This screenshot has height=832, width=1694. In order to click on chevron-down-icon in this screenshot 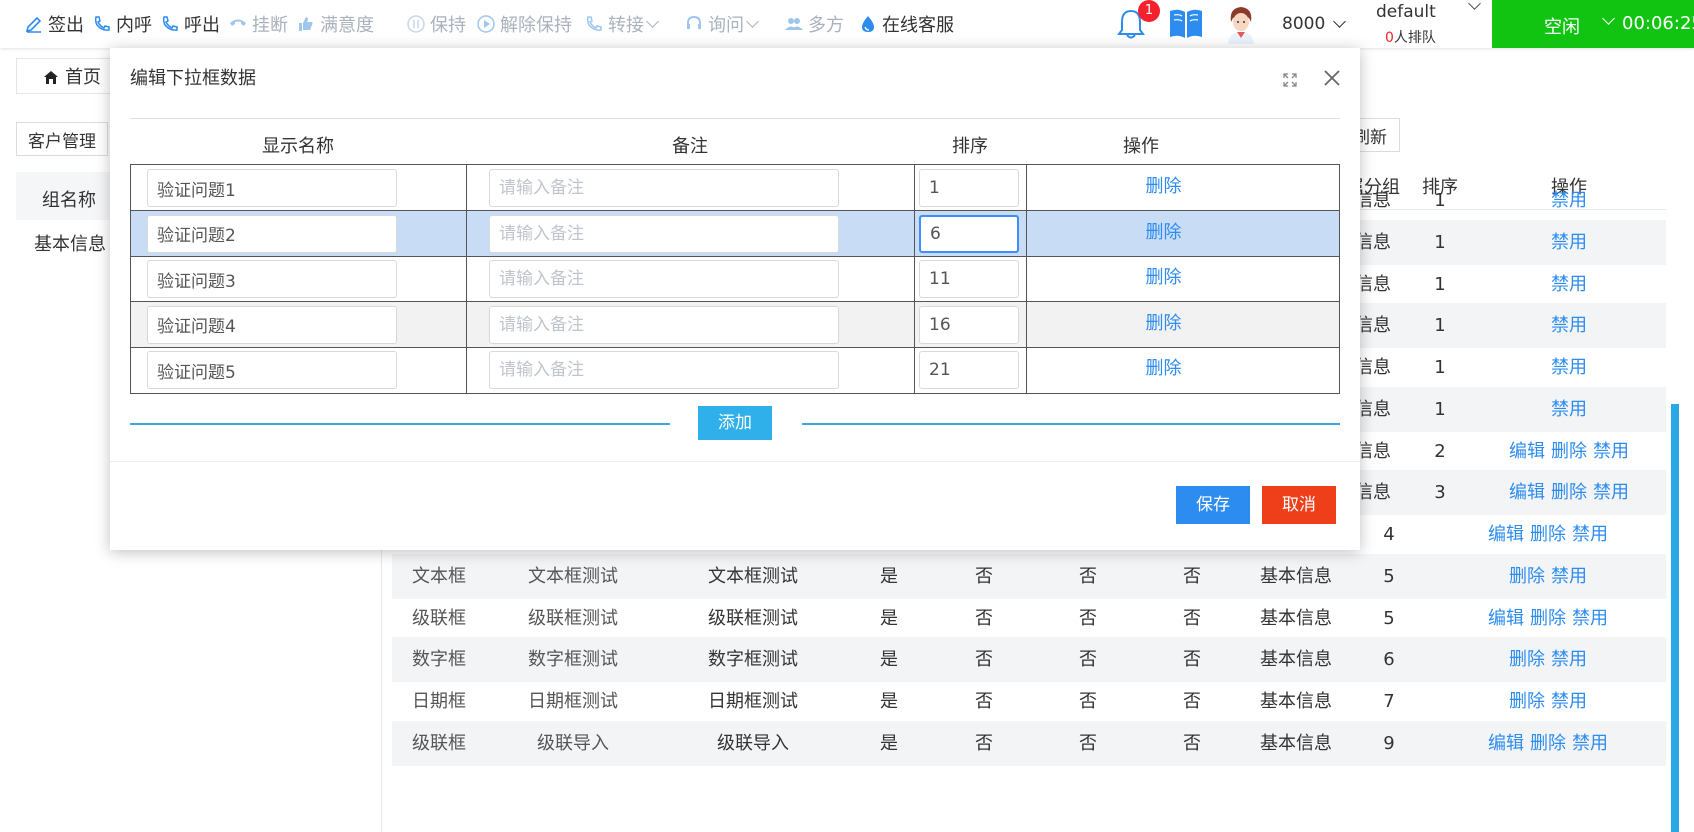, I will do `click(1474, 5)`.